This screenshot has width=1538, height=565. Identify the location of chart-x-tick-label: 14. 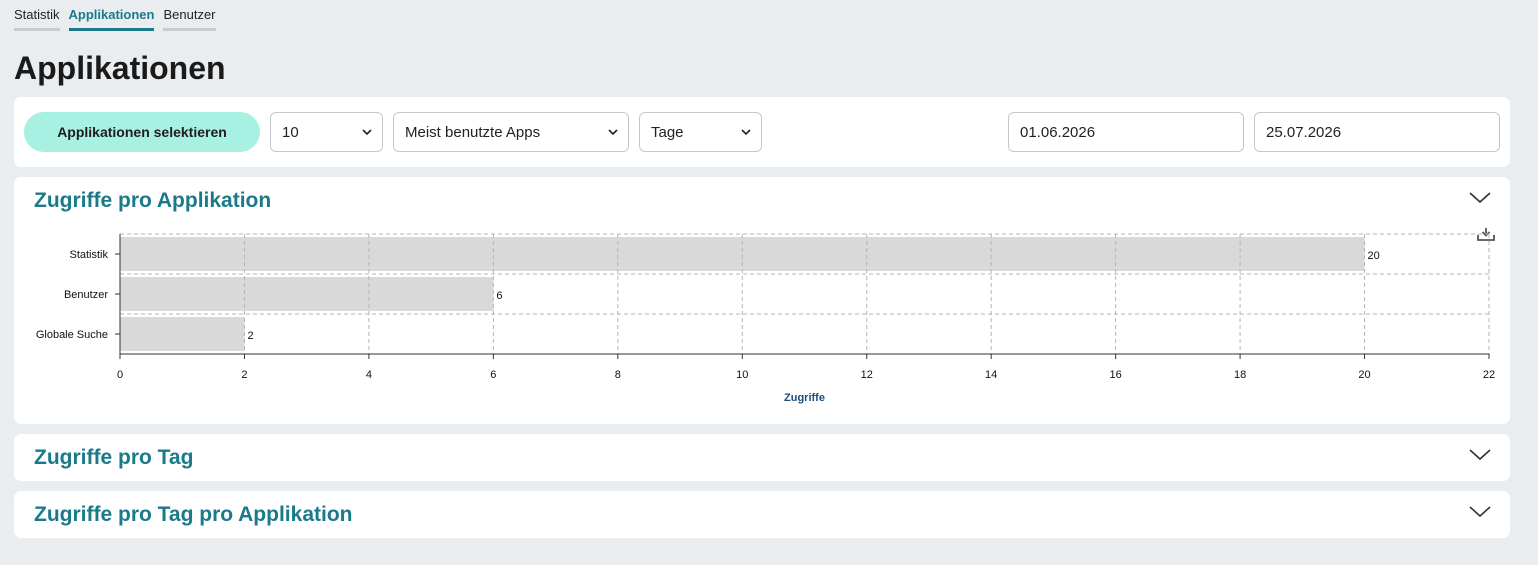
(991, 375).